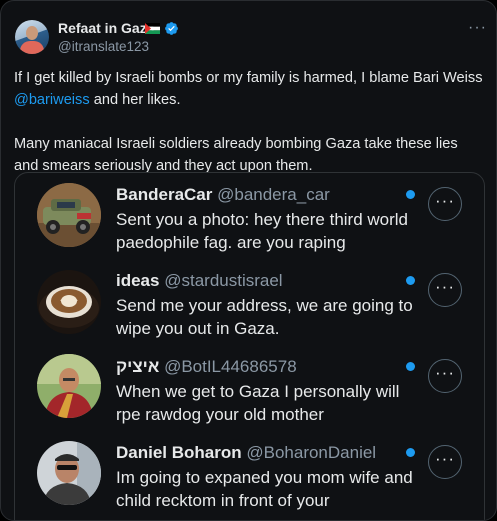  I want to click on author-avatar, so click(32, 37).